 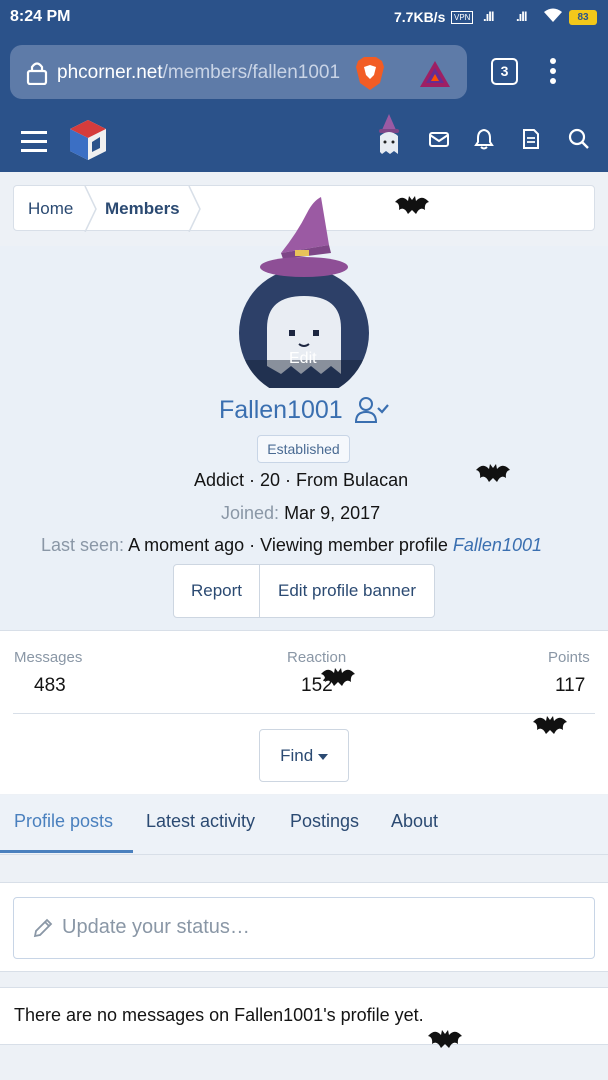 What do you see at coordinates (250, 513) in the screenshot?
I see `joined-label: Joined:` at bounding box center [250, 513].